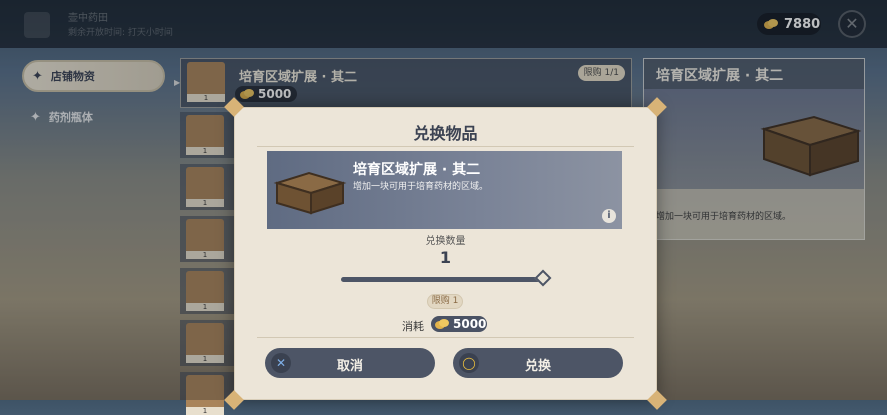 The width and height of the screenshot is (887, 415). What do you see at coordinates (543, 278) in the screenshot?
I see `quantity-slider-handle` at bounding box center [543, 278].